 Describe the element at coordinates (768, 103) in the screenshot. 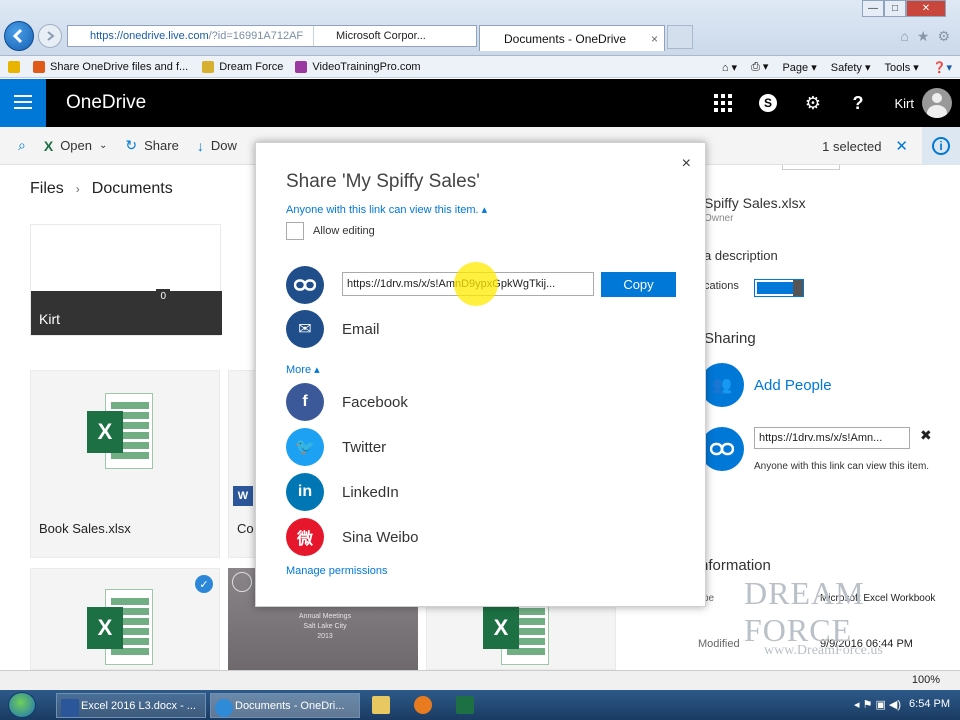

I see `skype-icon: S` at that location.